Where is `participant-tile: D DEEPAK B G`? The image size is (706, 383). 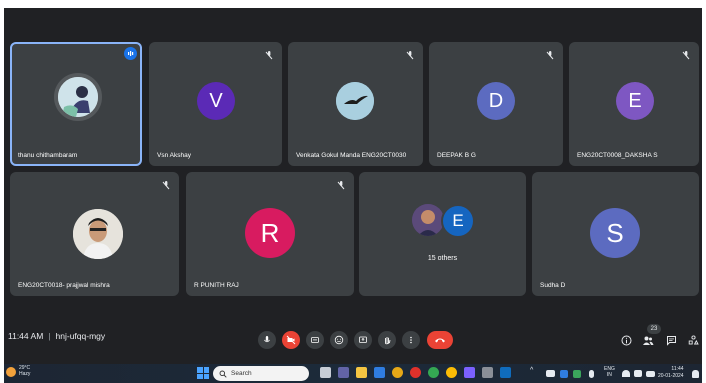
participant-tile: D DEEPAK B G is located at coordinates (496, 104).